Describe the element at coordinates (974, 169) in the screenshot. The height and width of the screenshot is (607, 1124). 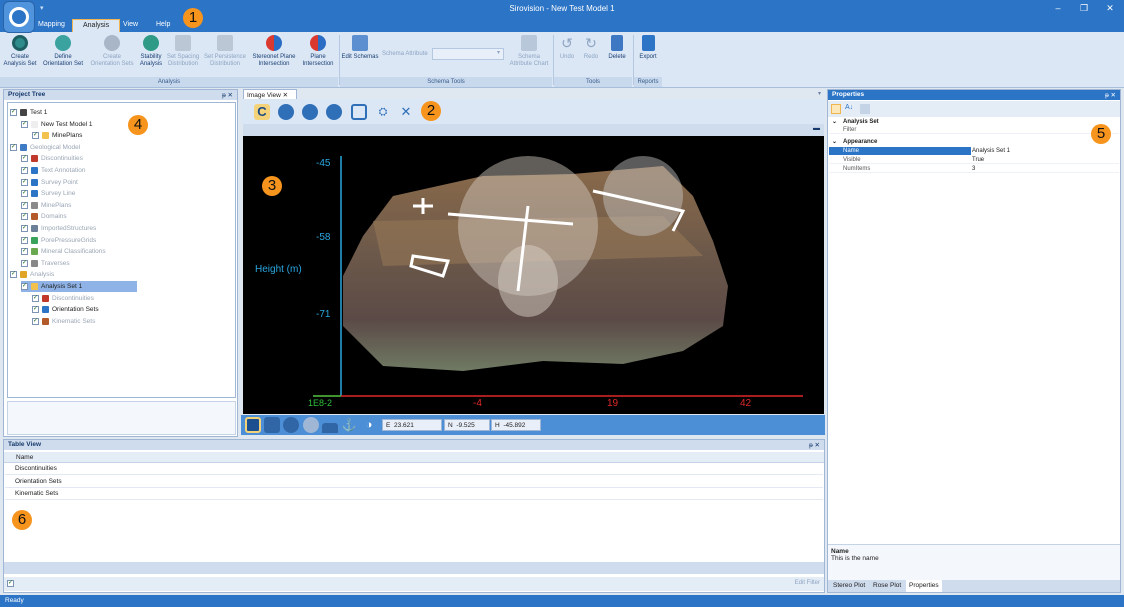
I see `prop-row-numitems: NumItems 3` at that location.